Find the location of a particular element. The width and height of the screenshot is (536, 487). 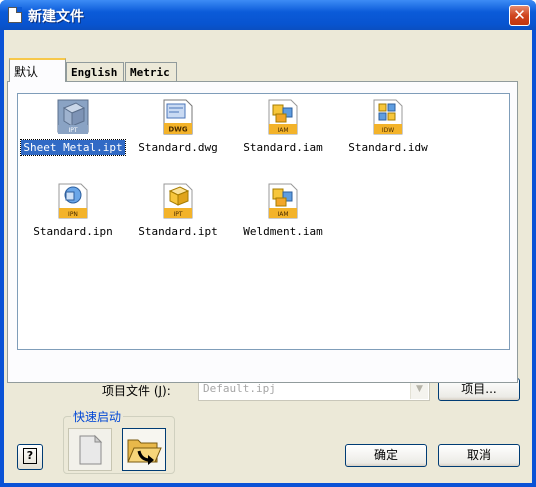

file-name-text: Sheet Metal.ipt is located at coordinates (73, 147).